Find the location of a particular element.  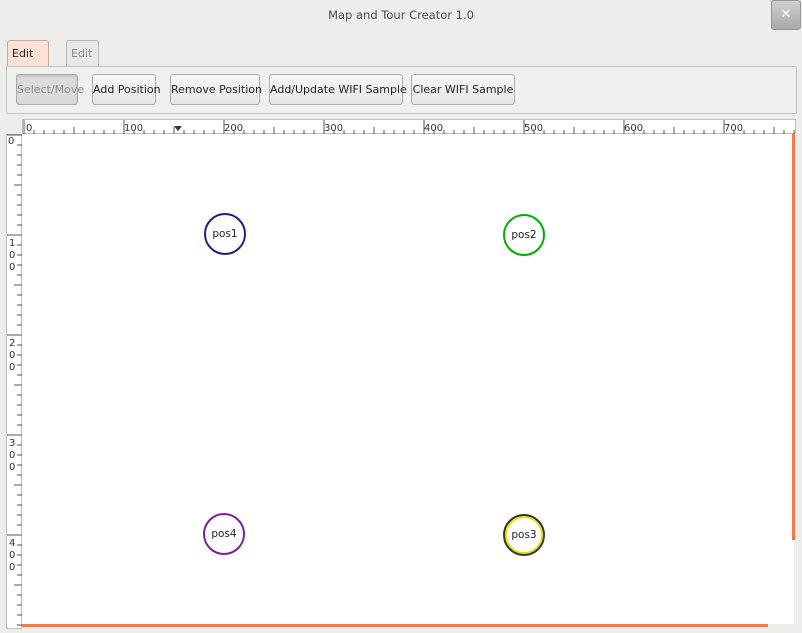

vertical-ruler: 0 100200300400 is located at coordinates (14, 381).